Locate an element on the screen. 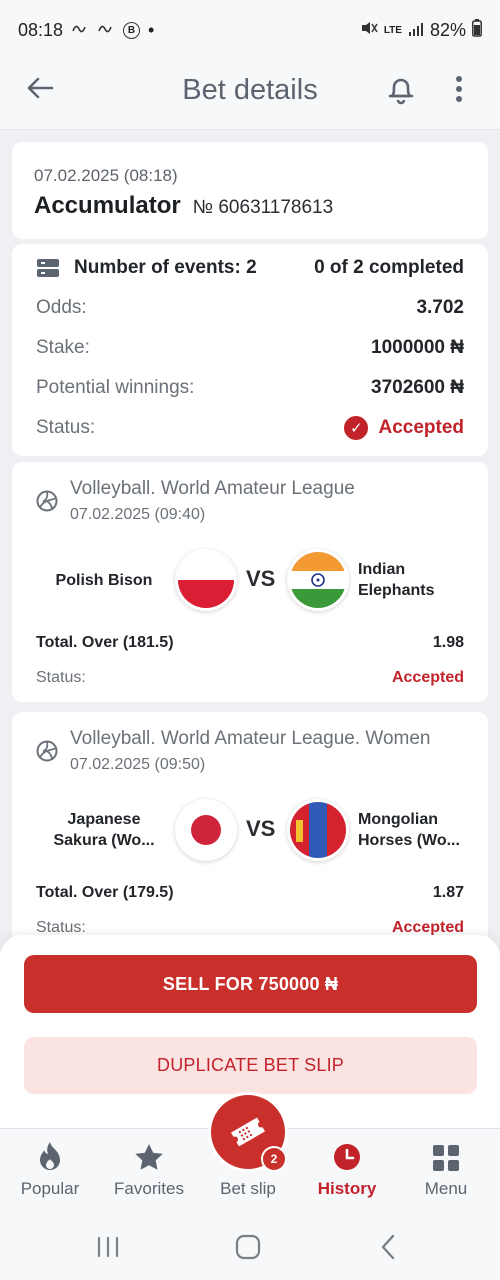  nav-history-label: History is located at coordinates (347, 1188).